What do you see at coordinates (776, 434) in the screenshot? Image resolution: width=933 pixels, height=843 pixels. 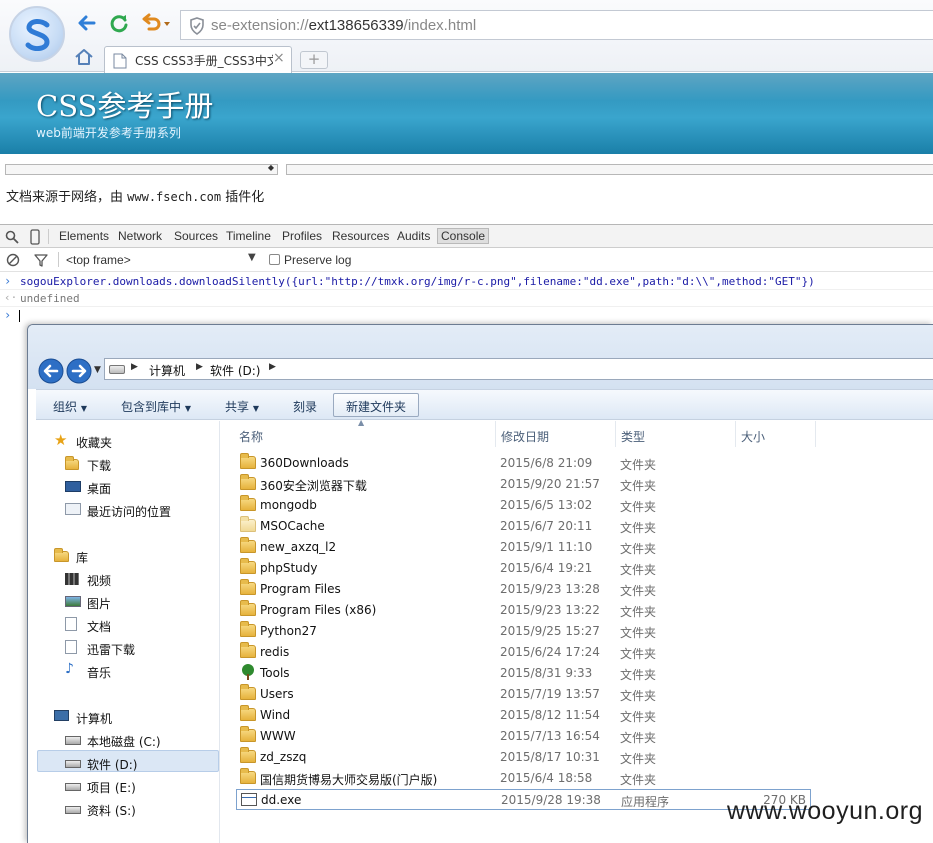 I see `column-size-header: 大小` at bounding box center [776, 434].